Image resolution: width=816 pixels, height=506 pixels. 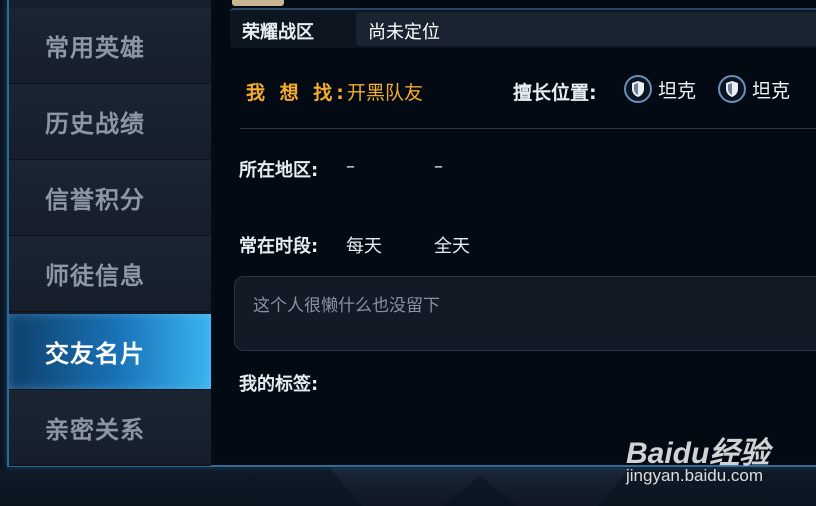 I want to click on sidebar-item-label: 交友名片, so click(x=95, y=354).